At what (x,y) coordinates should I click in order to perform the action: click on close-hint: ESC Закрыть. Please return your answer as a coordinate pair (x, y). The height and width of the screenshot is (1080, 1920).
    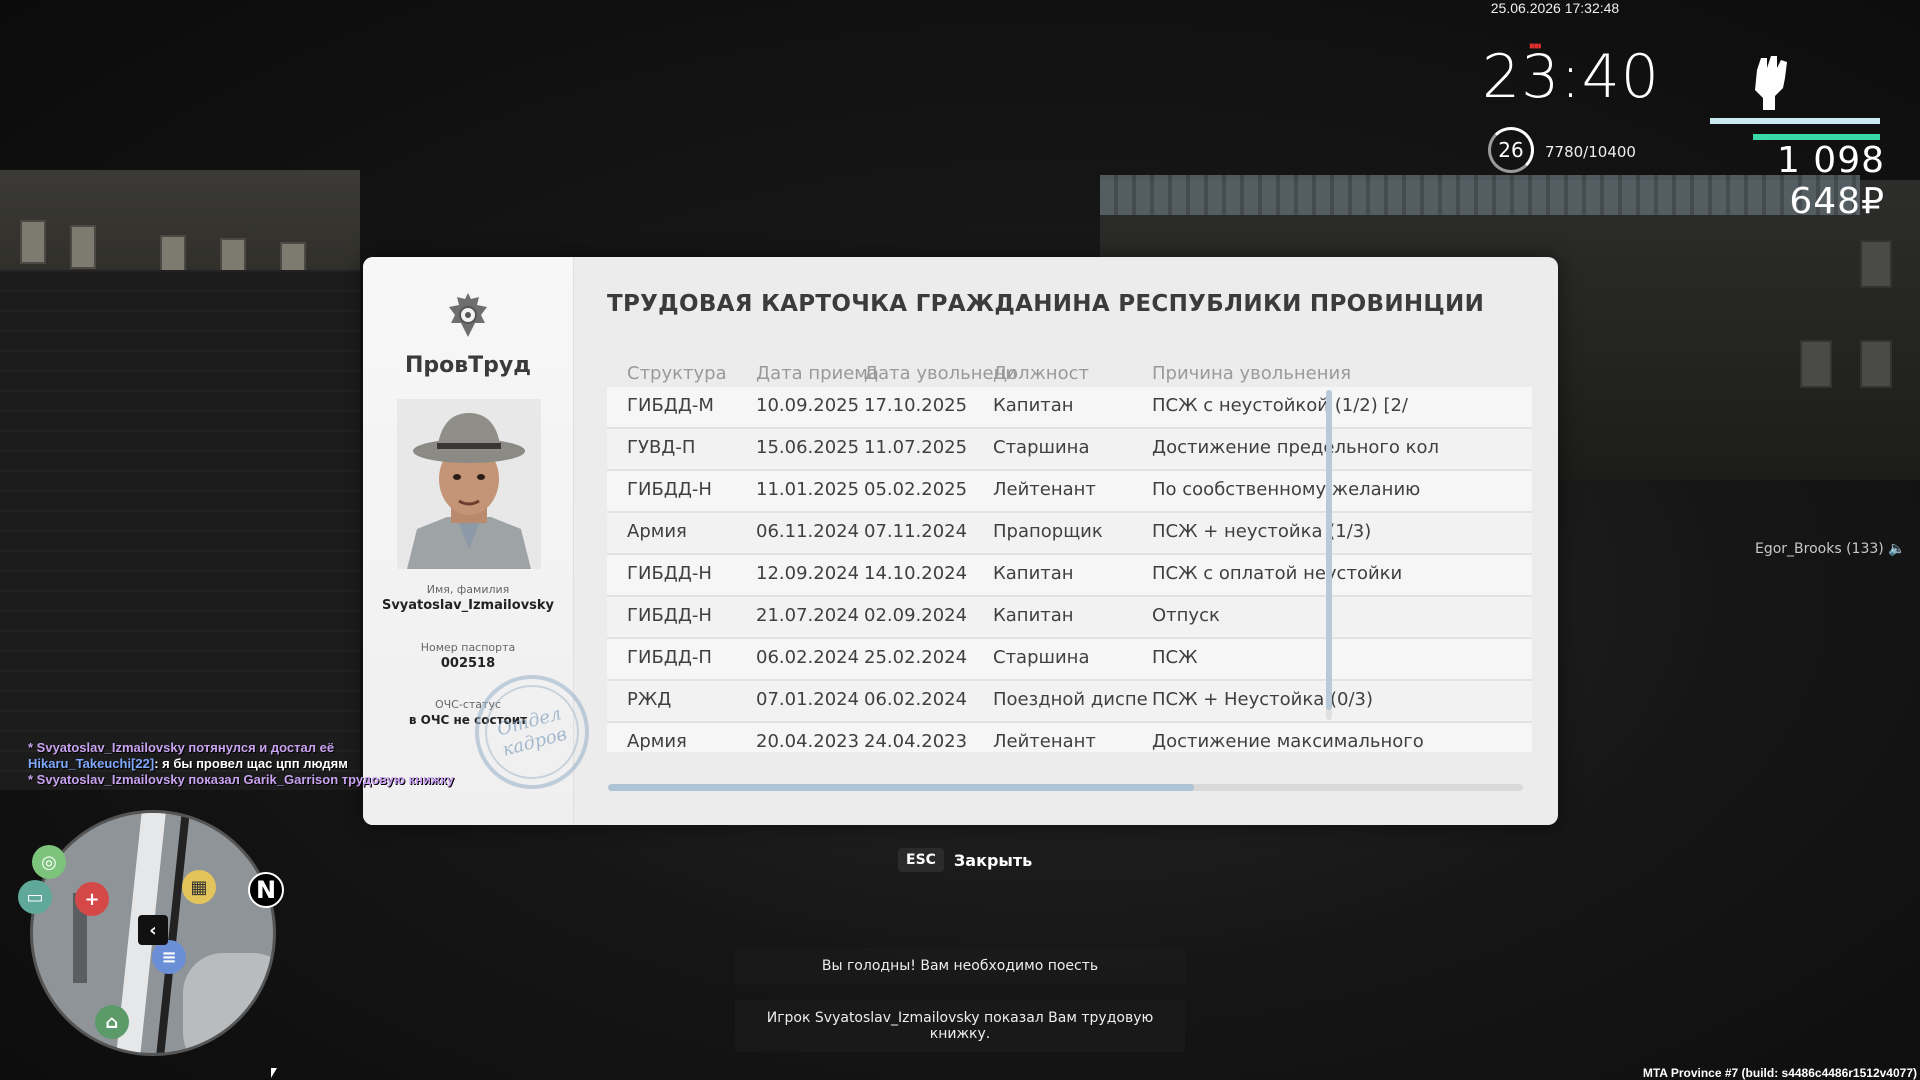
    Looking at the image, I should click on (965, 860).